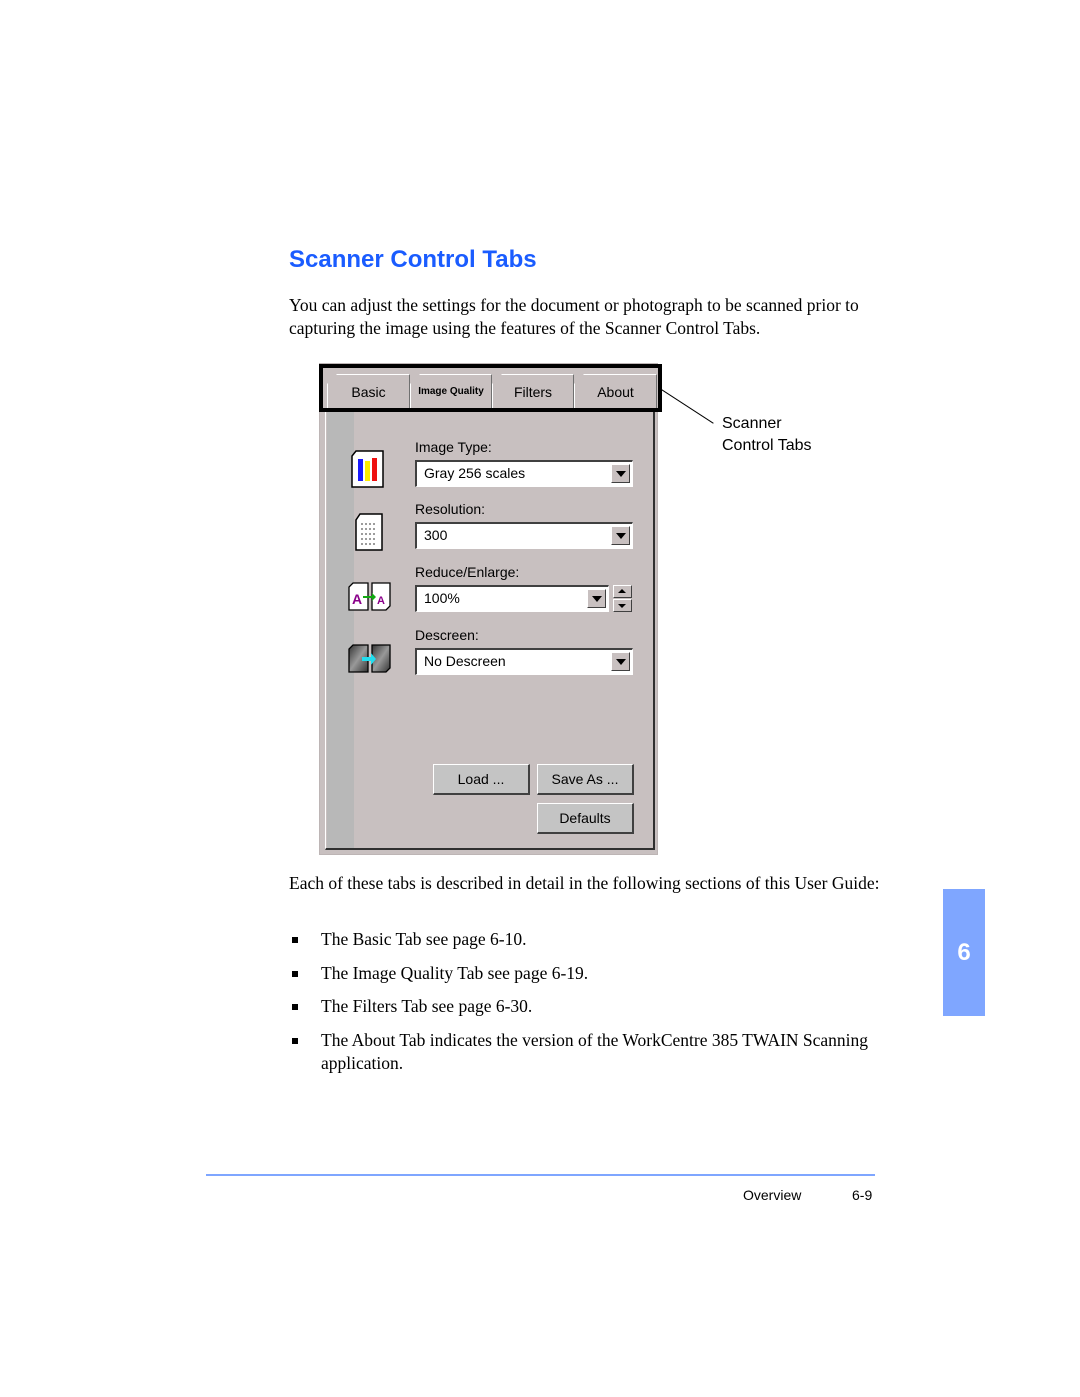 The height and width of the screenshot is (1397, 1080). What do you see at coordinates (450, 509) in the screenshot?
I see `resolution-label: Resolution:` at bounding box center [450, 509].